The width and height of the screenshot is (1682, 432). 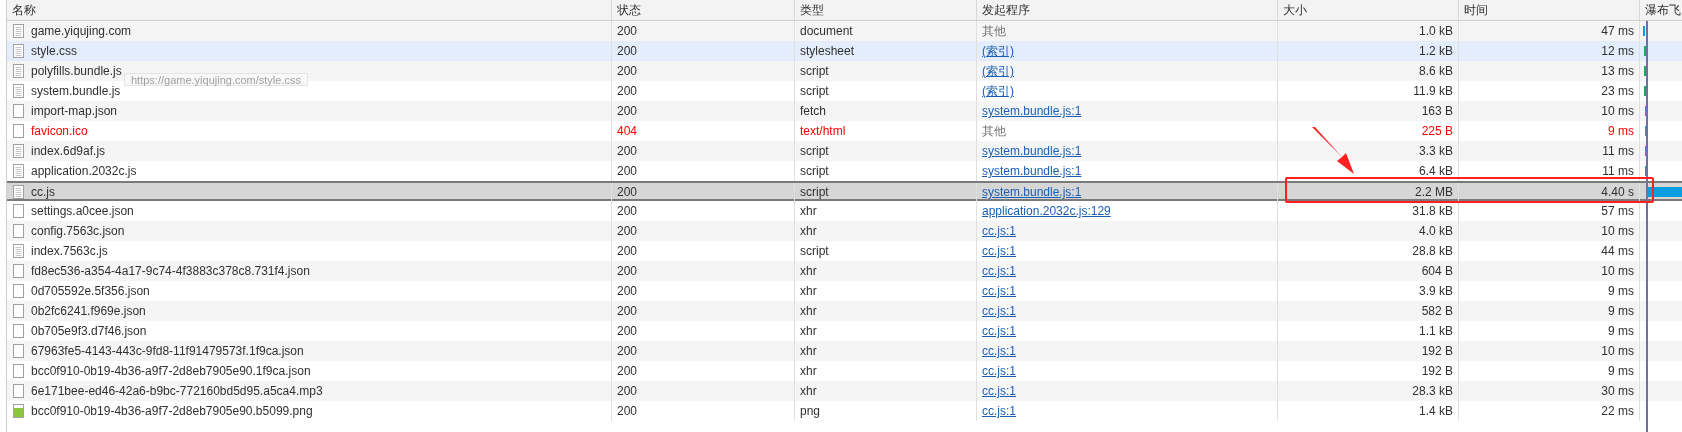 I want to click on request-row: import-map.json 200 fetch system.bundle.js:1 163 B 10 ms, so click(x=844, y=111).